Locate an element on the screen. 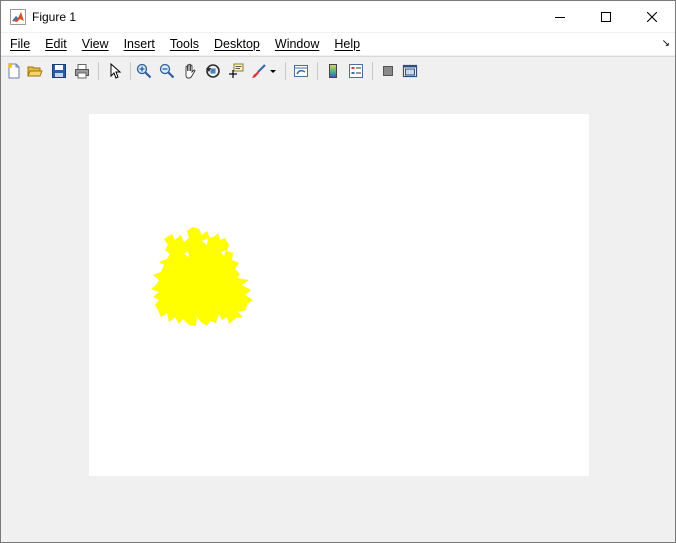  menu-tools: Tools is located at coordinates (184, 44).